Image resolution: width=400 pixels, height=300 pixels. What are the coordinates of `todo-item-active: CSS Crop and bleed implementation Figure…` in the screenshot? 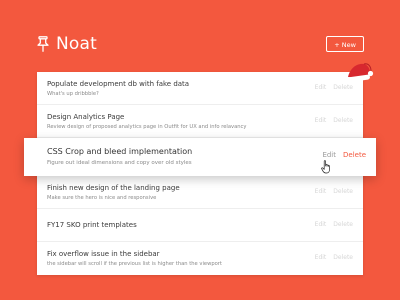 It's located at (200, 157).